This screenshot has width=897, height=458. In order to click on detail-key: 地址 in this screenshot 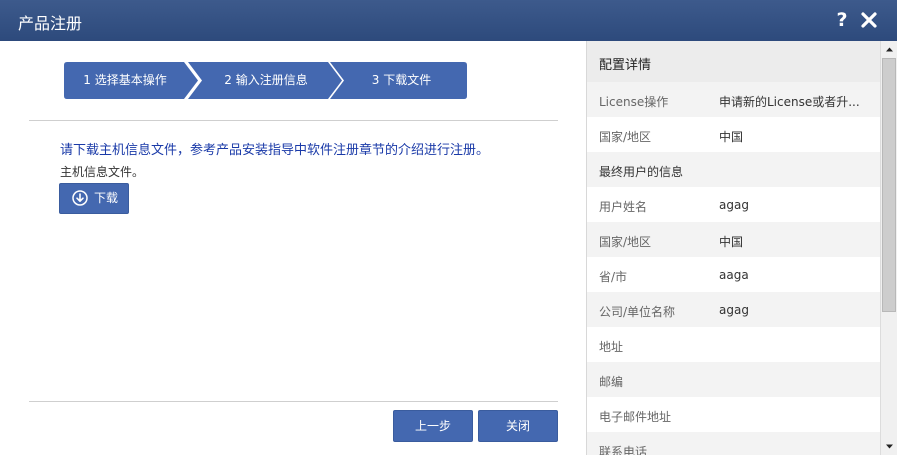, I will do `click(611, 347)`.